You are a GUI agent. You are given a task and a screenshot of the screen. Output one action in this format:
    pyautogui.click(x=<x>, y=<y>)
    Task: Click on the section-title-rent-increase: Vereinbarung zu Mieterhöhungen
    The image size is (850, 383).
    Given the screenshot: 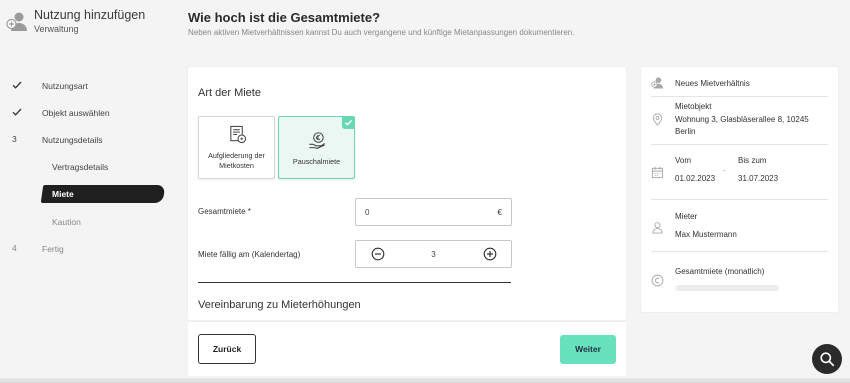 What is the action you would take?
    pyautogui.click(x=279, y=305)
    